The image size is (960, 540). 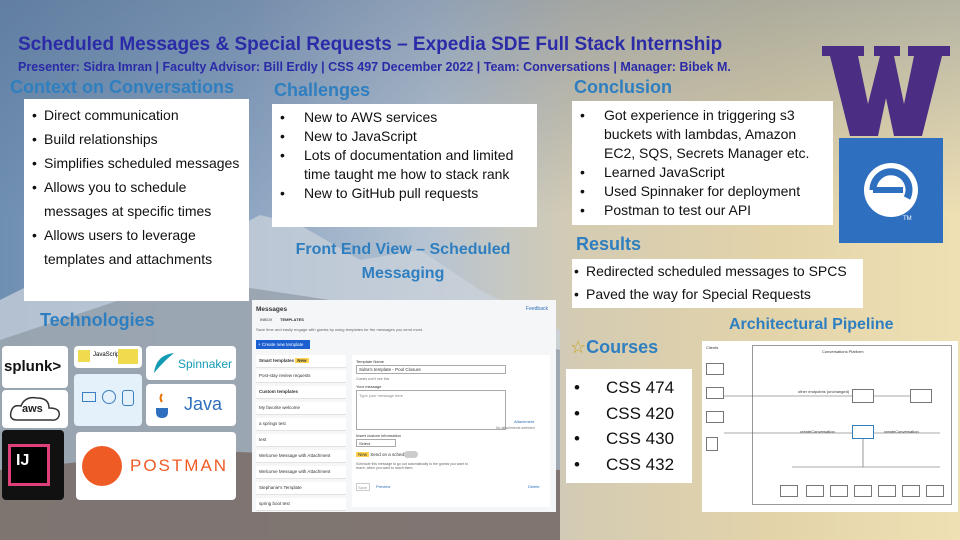 I want to click on challenges-item: New to GitHub pull requests, so click(x=402, y=193).